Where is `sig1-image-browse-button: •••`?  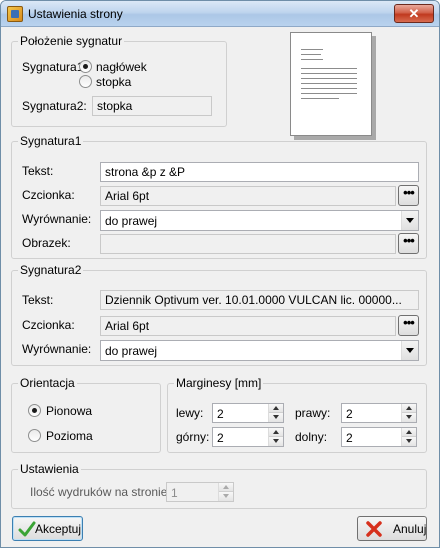
sig1-image-browse-button: ••• is located at coordinates (408, 243).